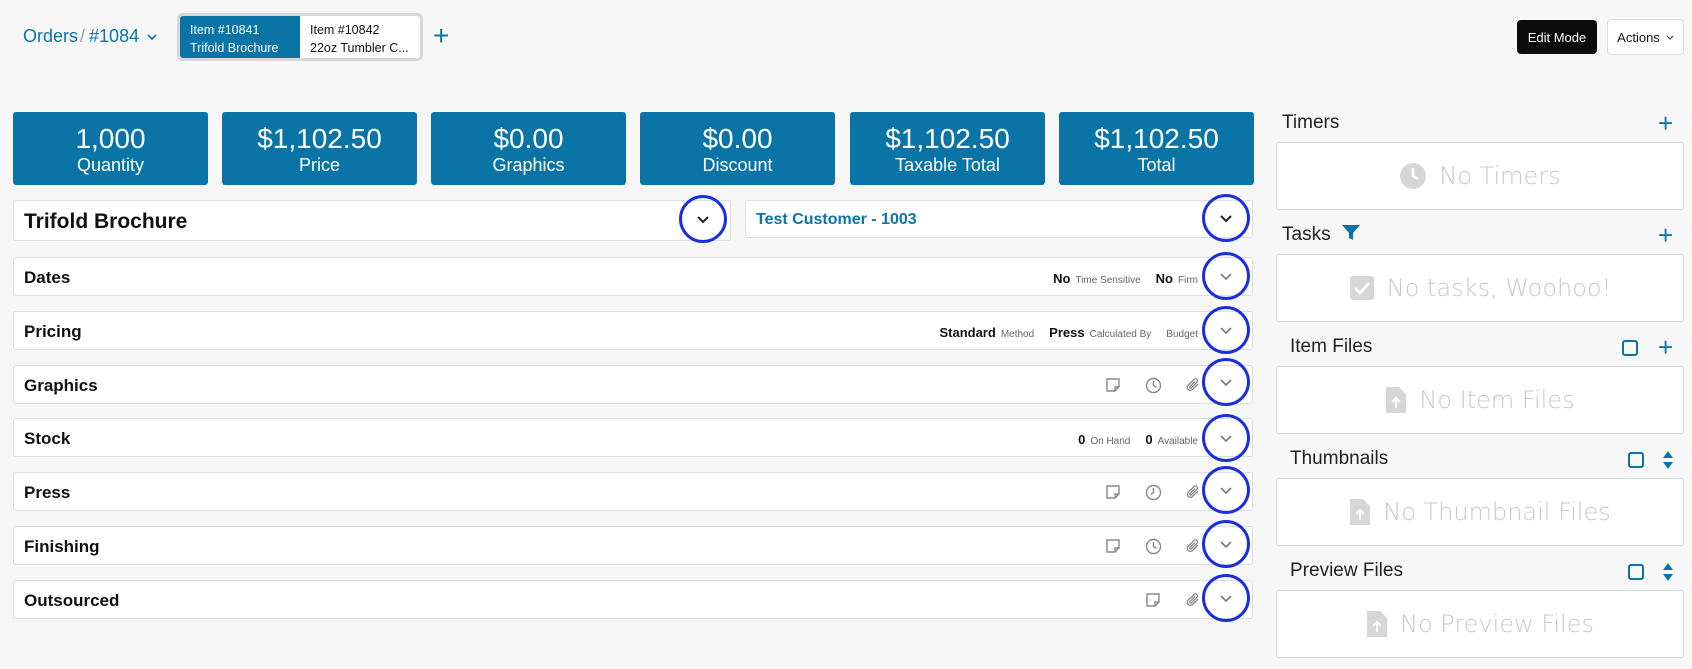  I want to click on item-files-empty-box: No Item Files, so click(1480, 400).